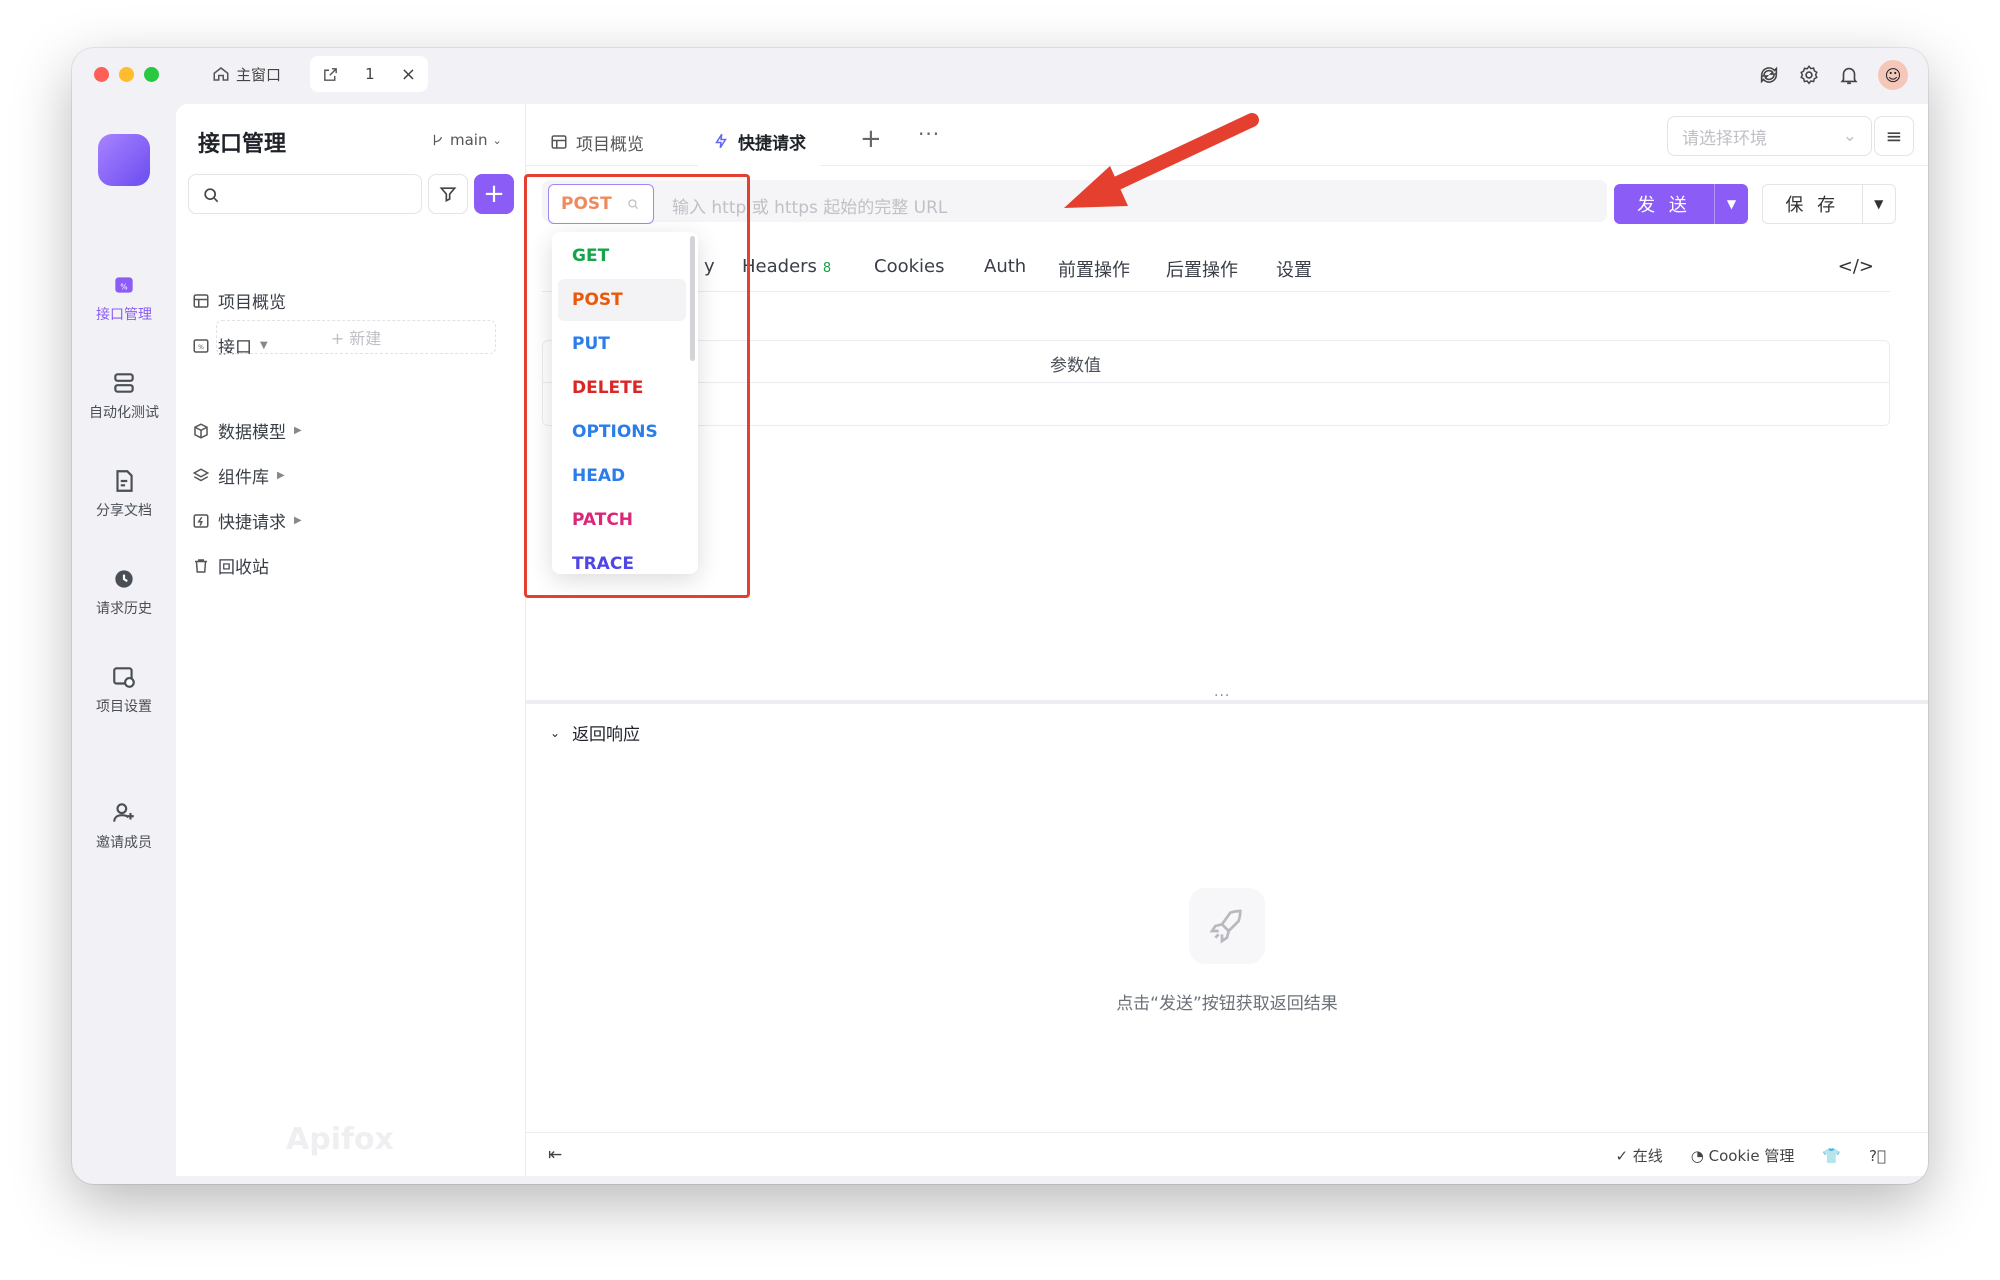  What do you see at coordinates (124, 707) in the screenshot?
I see `nav-item-label: 项目设置` at bounding box center [124, 707].